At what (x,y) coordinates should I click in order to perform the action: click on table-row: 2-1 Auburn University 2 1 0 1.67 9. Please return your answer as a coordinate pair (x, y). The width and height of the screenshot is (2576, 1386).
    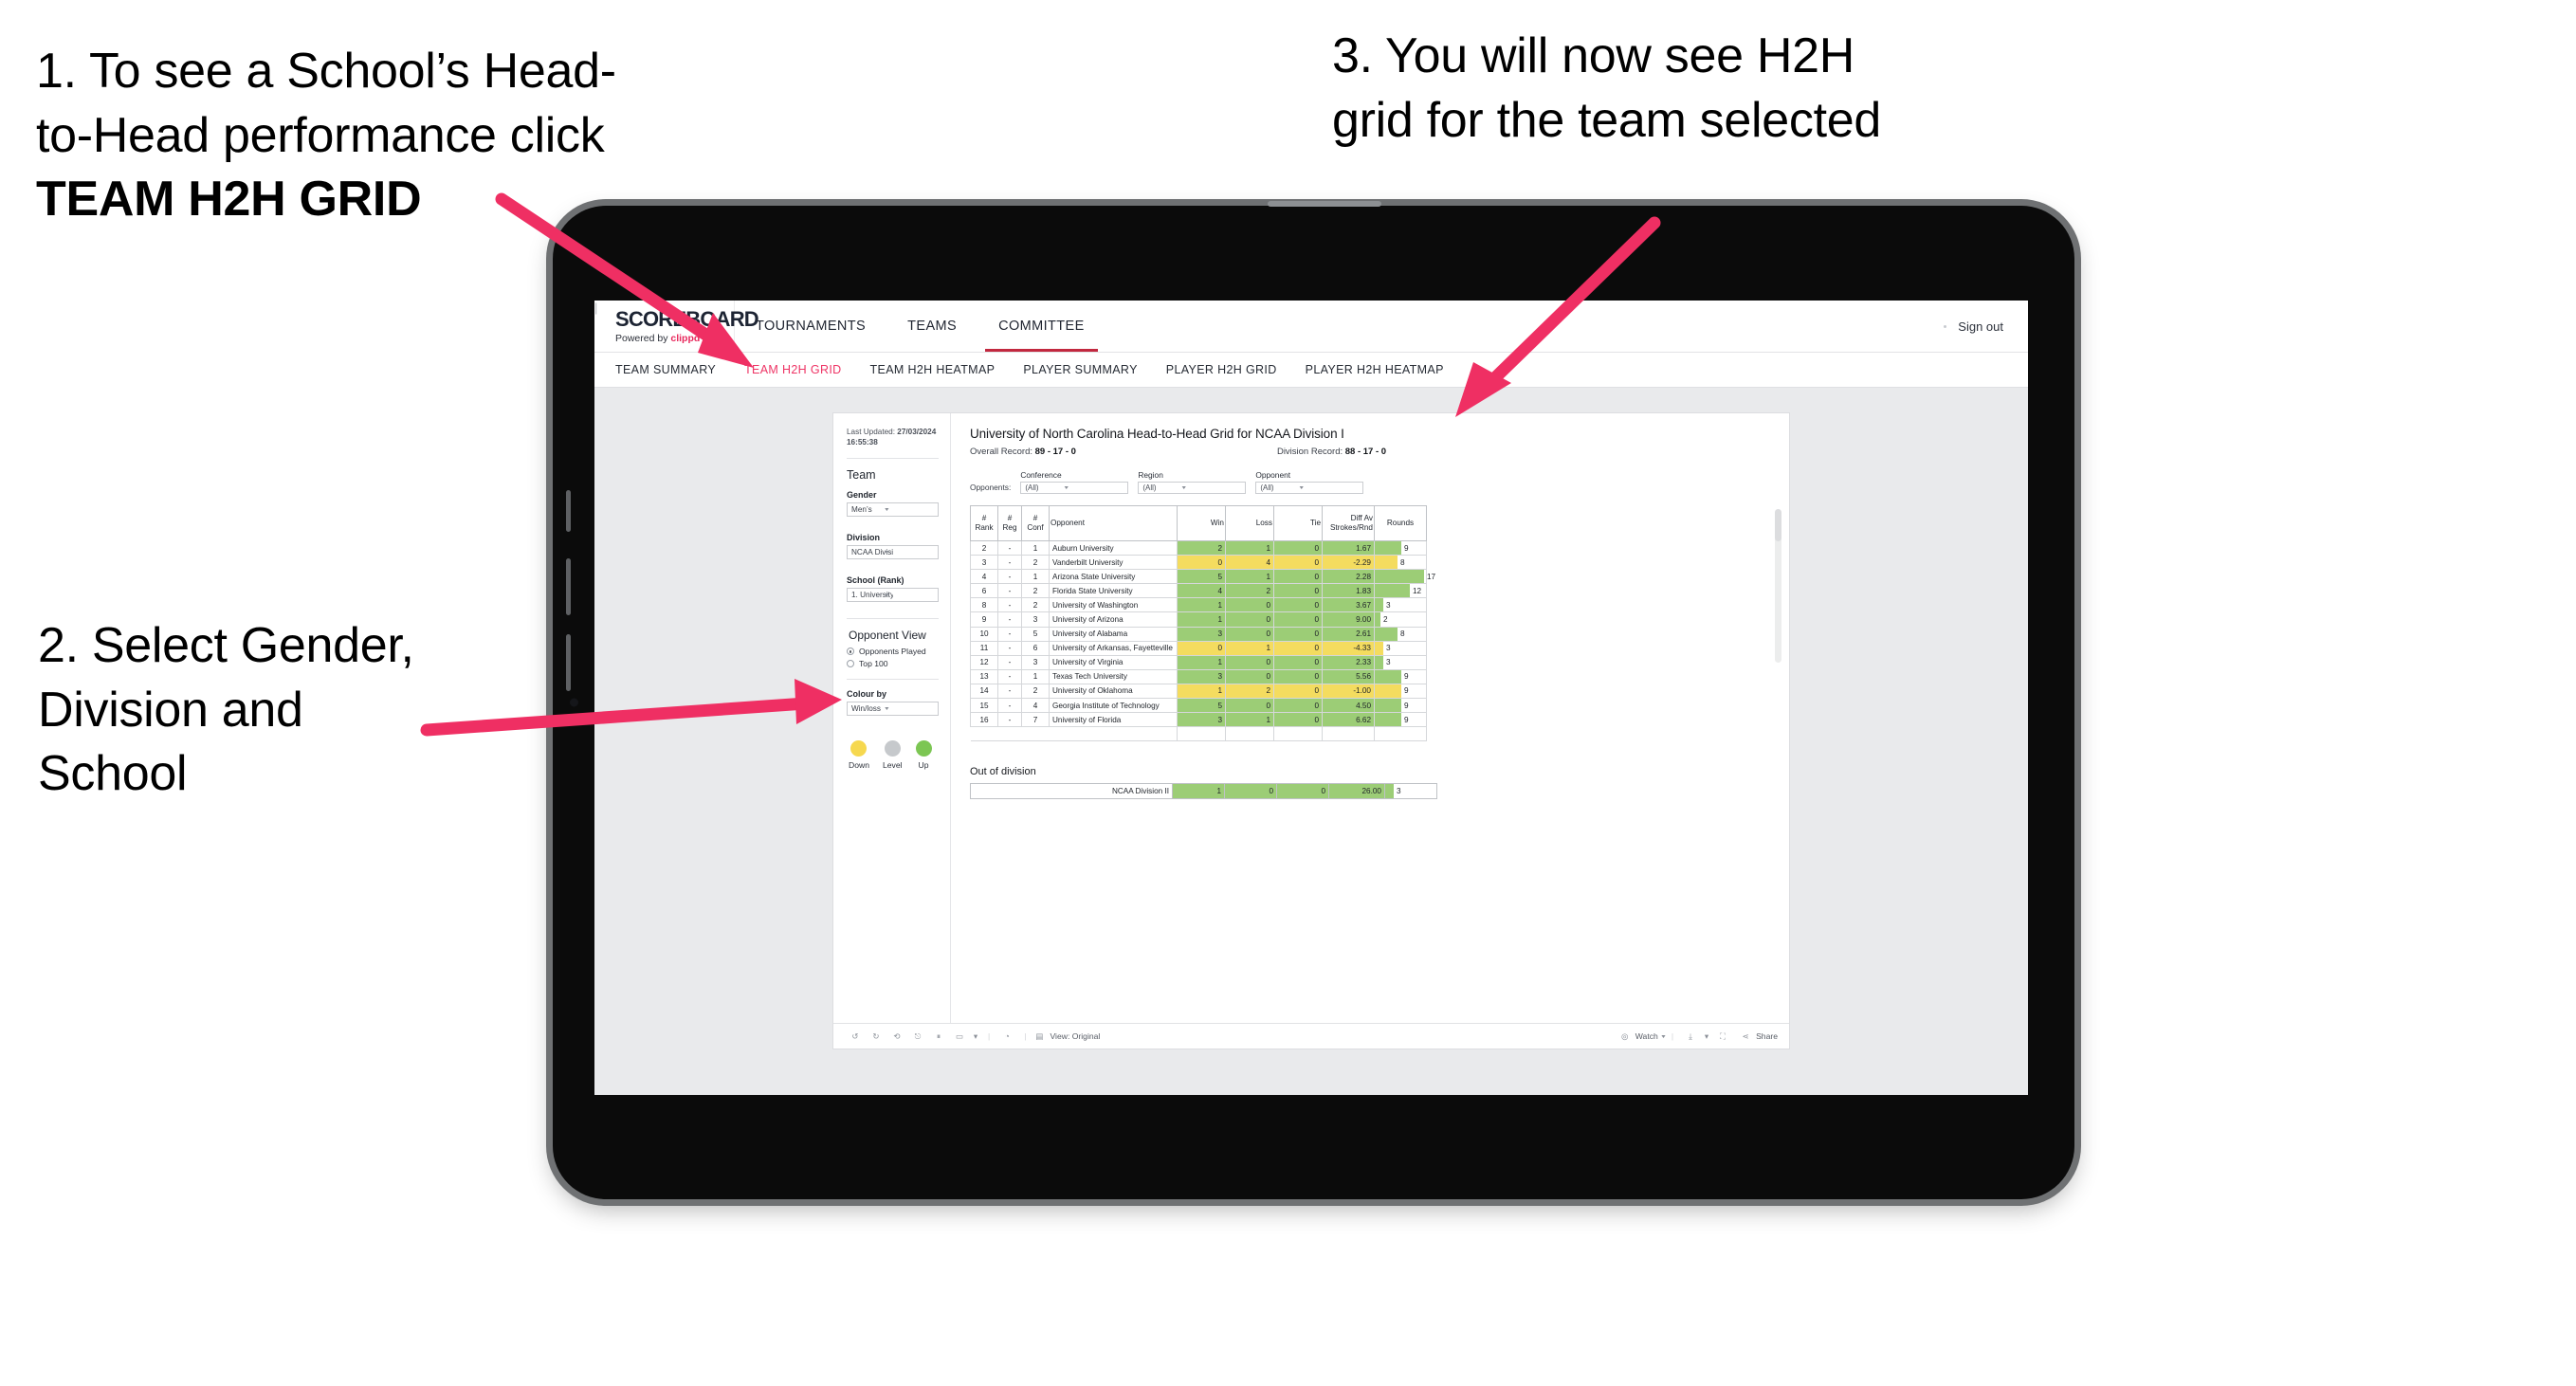
    Looking at the image, I should click on (1198, 548).